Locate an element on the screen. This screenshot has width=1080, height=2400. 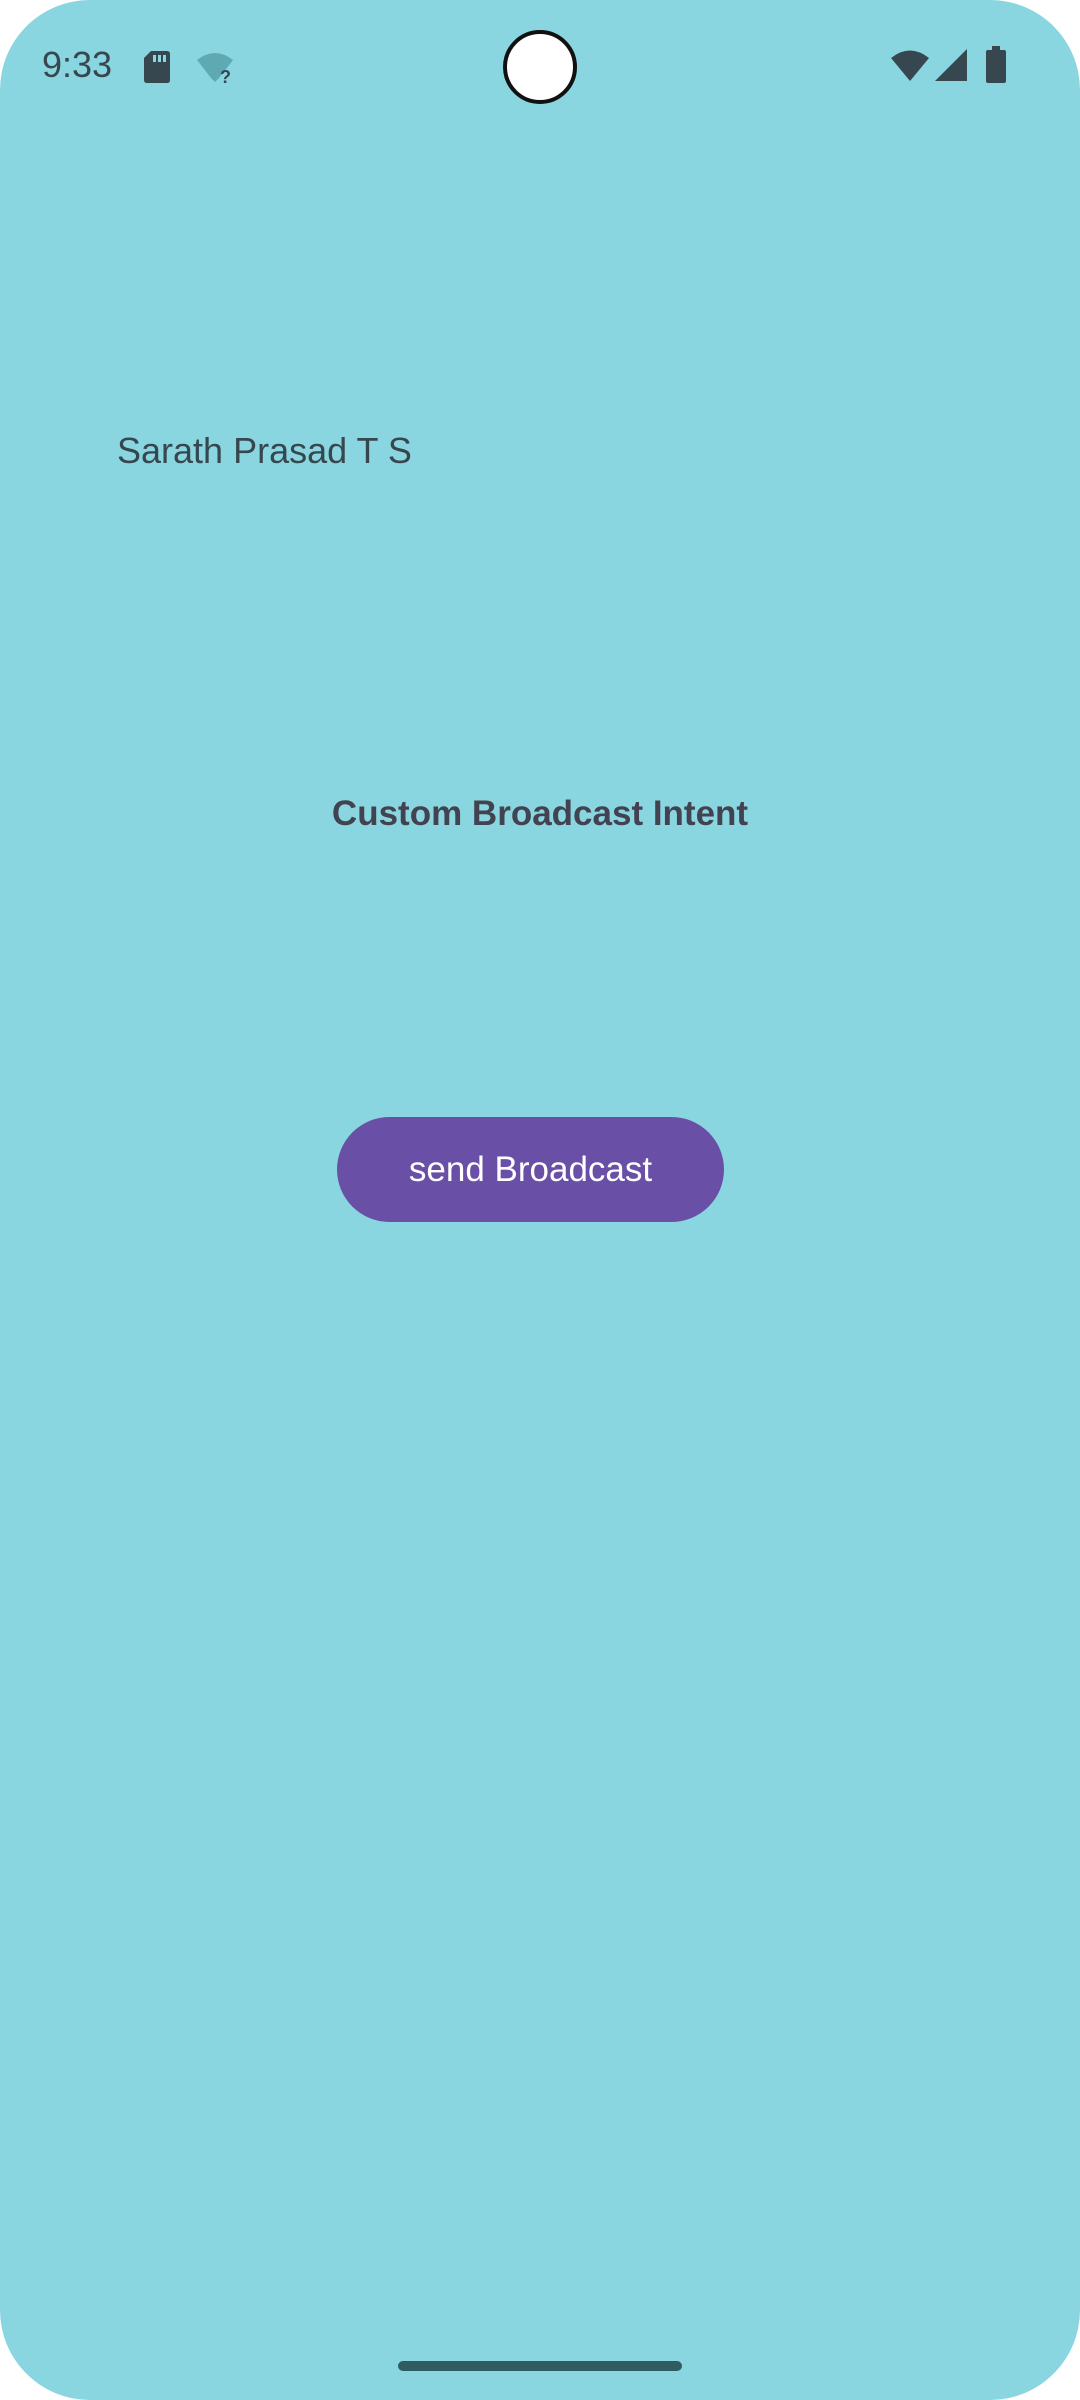
cellular-signal-icon is located at coordinates (951, 65).